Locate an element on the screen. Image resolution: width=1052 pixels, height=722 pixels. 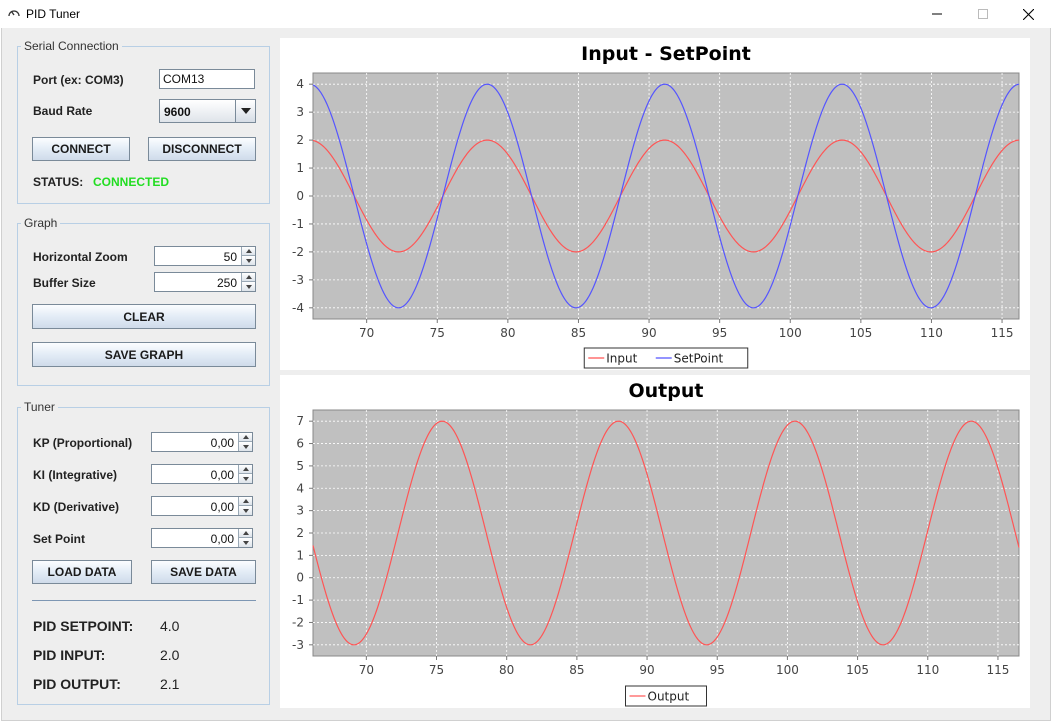
y-tick-label: 1 is located at coordinates (300, 168).